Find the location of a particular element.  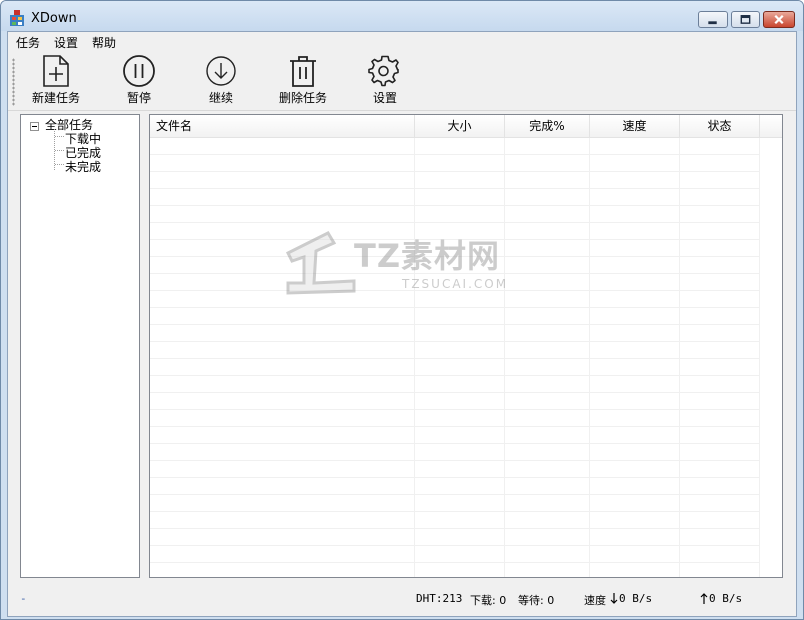

menu-bar: 任务 设置 帮助 is located at coordinates (402, 41).